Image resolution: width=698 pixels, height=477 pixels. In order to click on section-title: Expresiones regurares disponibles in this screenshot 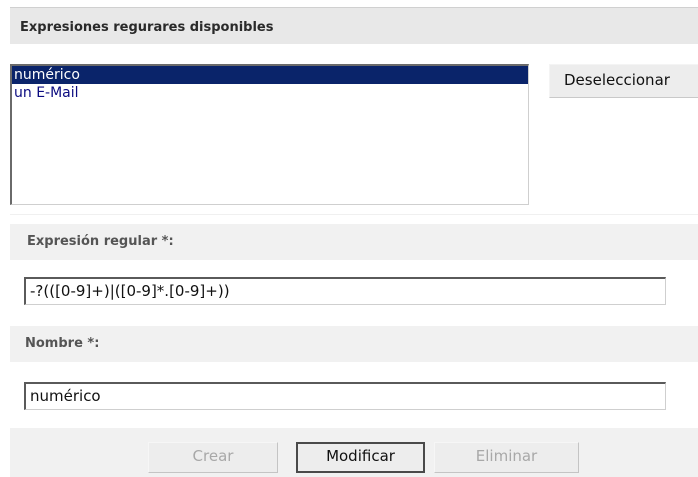, I will do `click(147, 27)`.